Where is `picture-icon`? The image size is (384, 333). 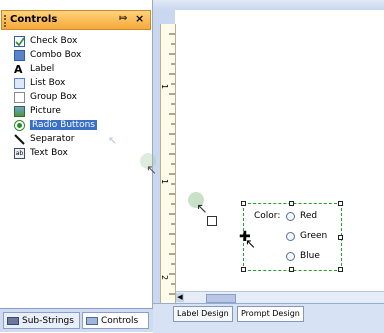 picture-icon is located at coordinates (19, 111).